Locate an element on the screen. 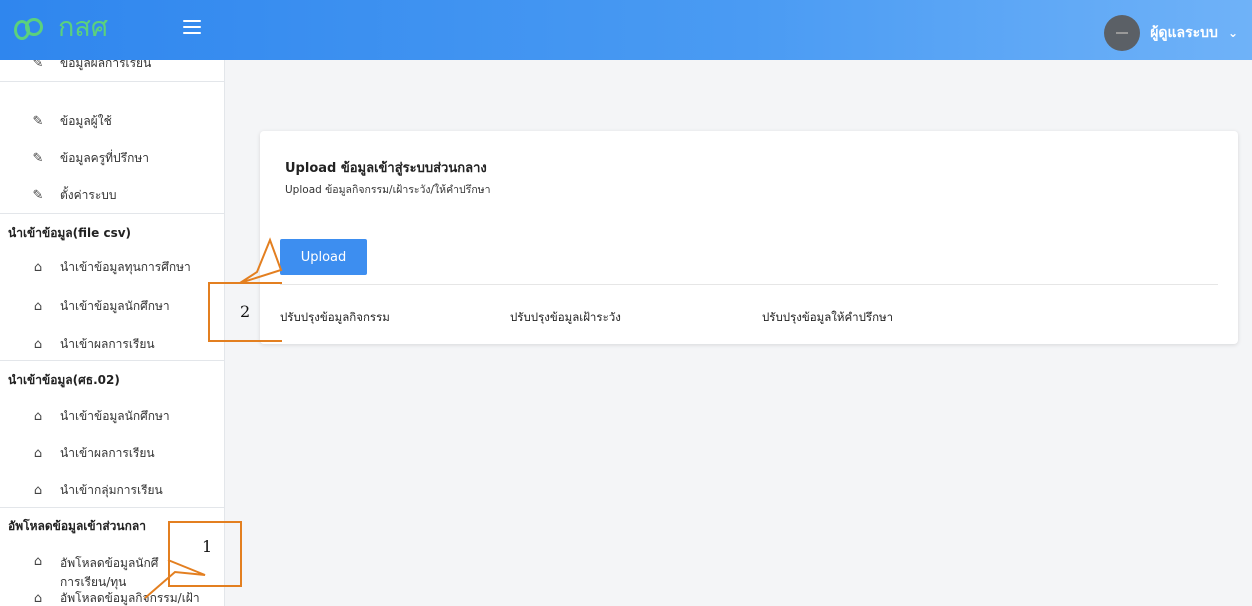 The height and width of the screenshot is (606, 1252). sidebar-item-import-scholarship: ⌂ นำเข้าข้อมูลทุนการศึกษา is located at coordinates (110, 267).